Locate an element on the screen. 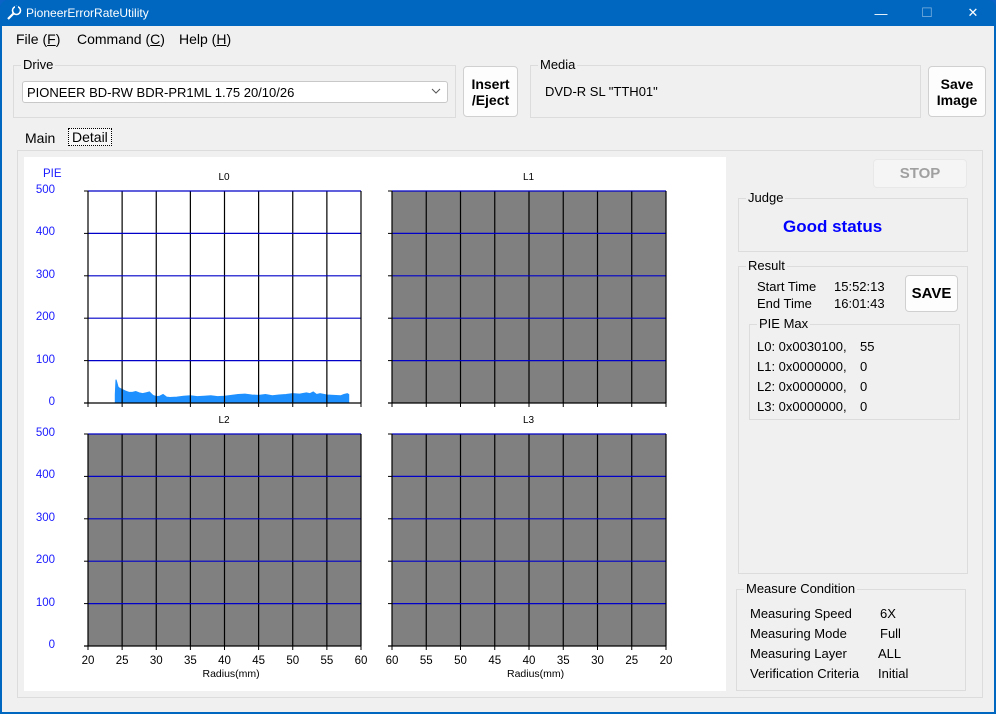  verification-criteria-value: Initial is located at coordinates (893, 673).